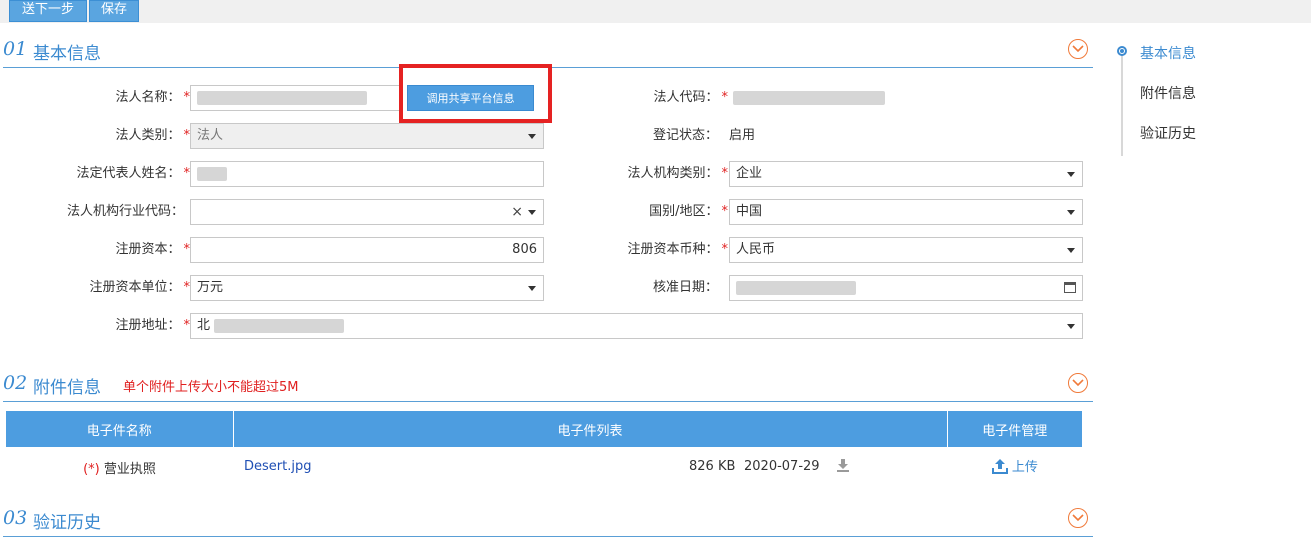 Image resolution: width=1311 pixels, height=537 pixels. Describe the element at coordinates (782, 466) in the screenshot. I see `file-date: 2020-07-29` at that location.